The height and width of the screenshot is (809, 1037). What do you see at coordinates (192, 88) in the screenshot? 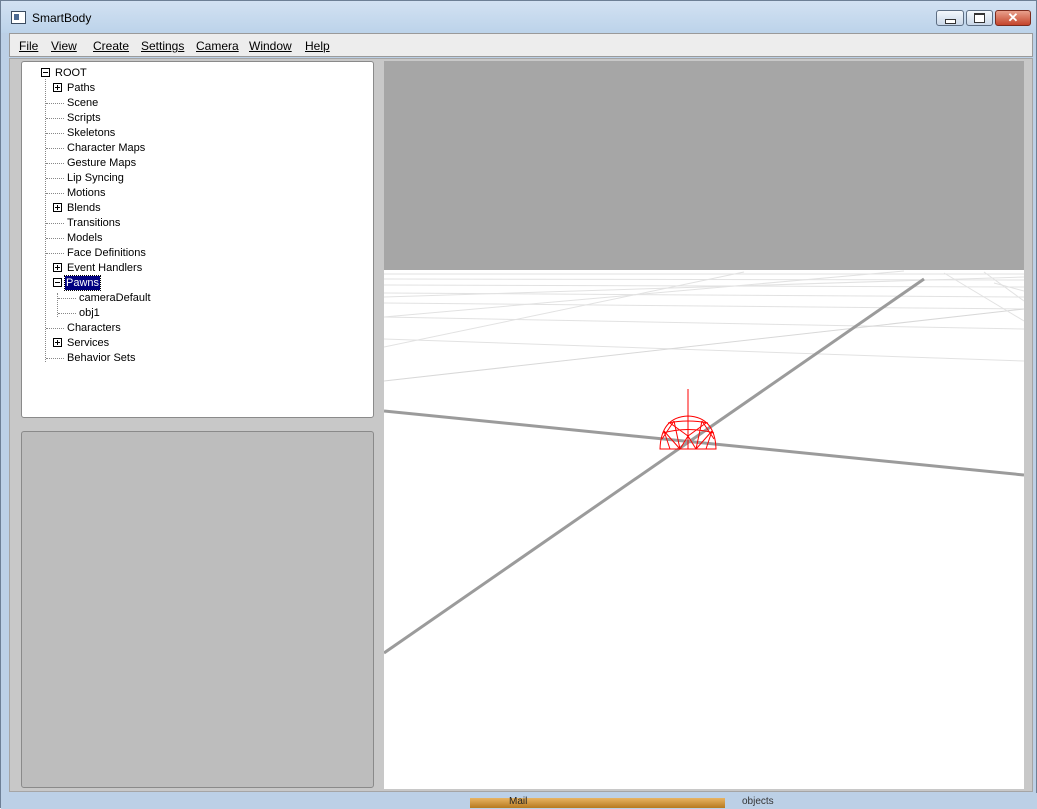
I see `tree-node-paths: Paths` at bounding box center [192, 88].